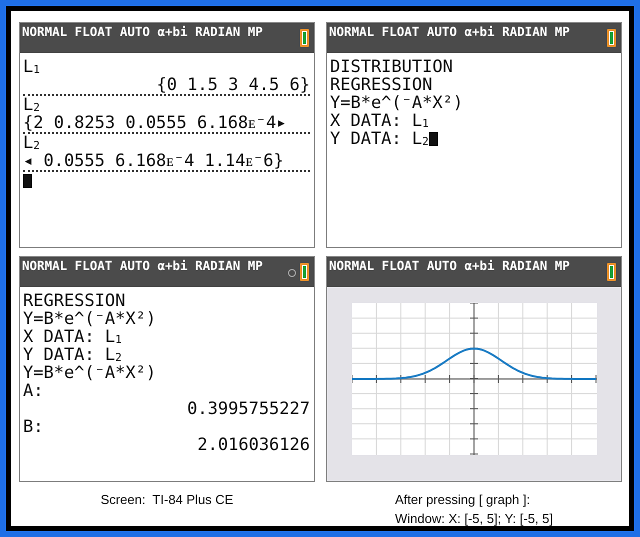 Image resolution: width=640 pixels, height=537 pixels. Describe the element at coordinates (33, 391) in the screenshot. I see `screen-text: A:` at that location.